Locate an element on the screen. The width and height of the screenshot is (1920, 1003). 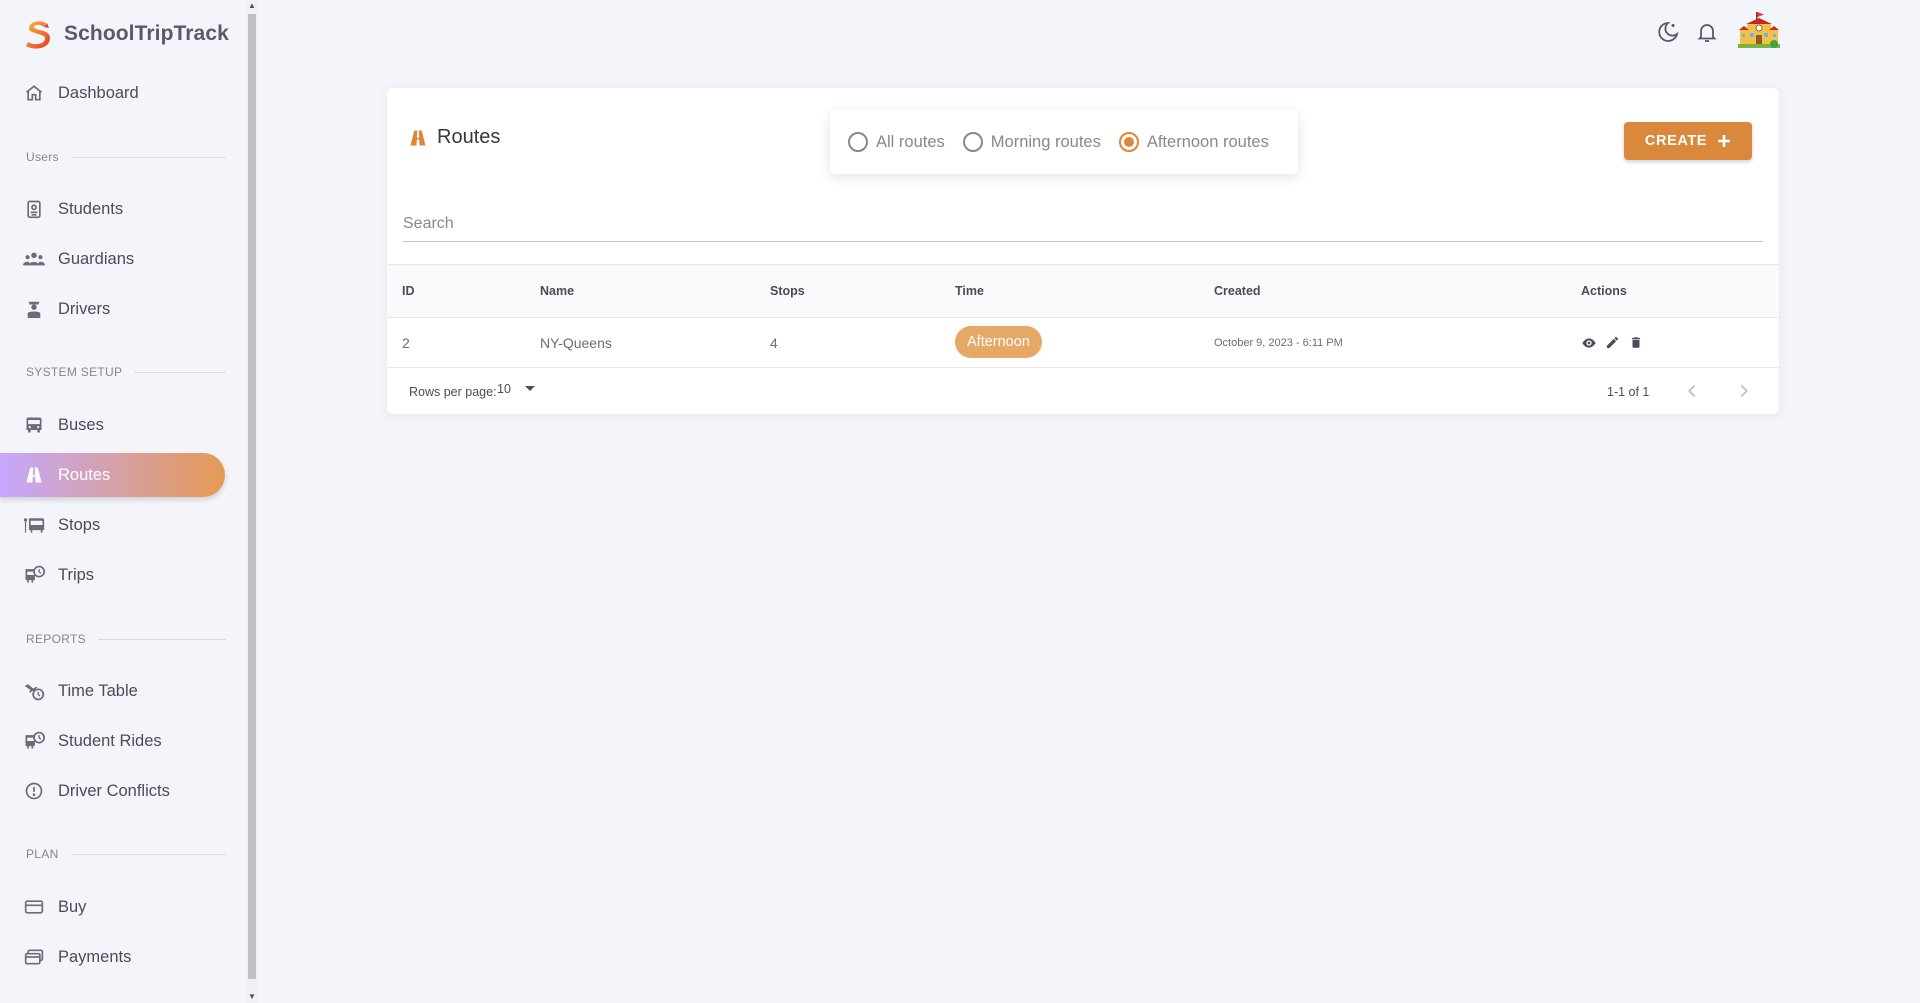
next-page-button is located at coordinates (1744, 391).